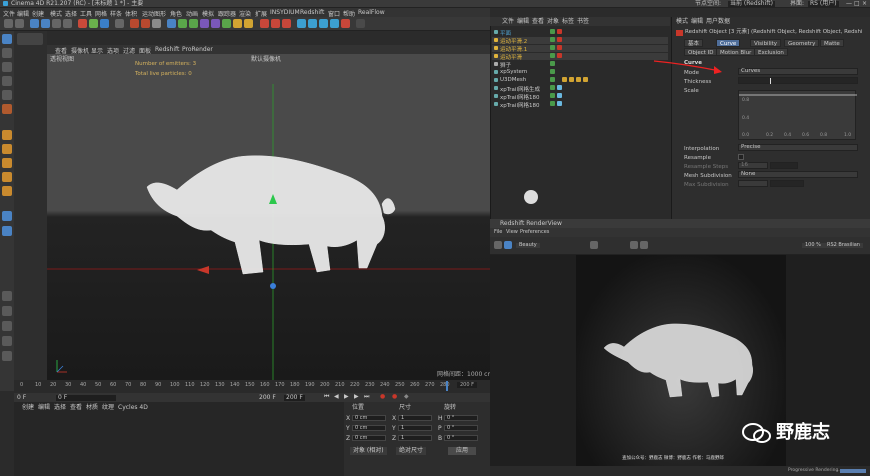 This screenshot has width=870, height=476. I want to click on go-start-icon: ⏮, so click(326, 397).